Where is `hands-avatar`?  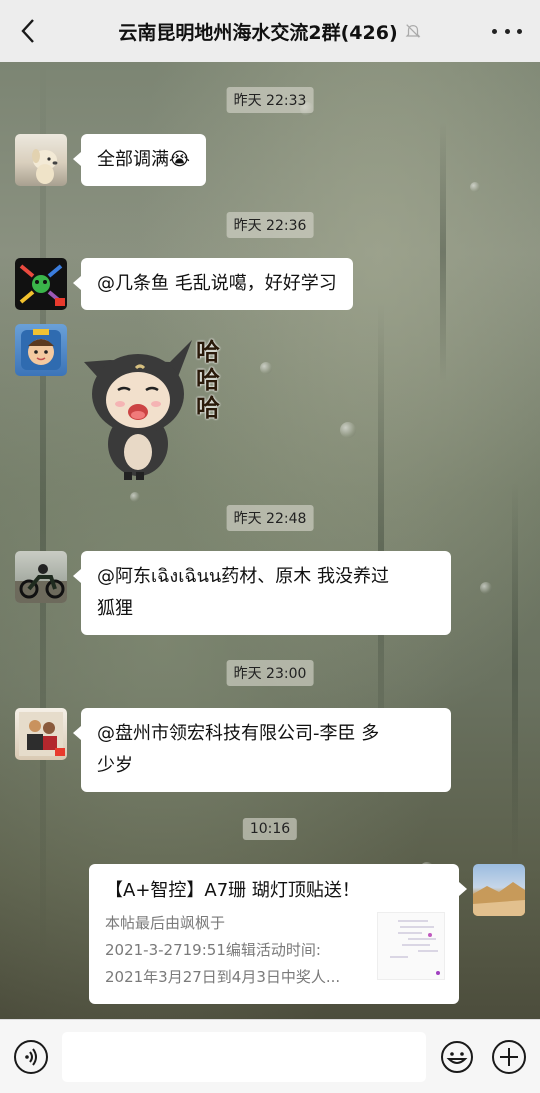
hands-avatar is located at coordinates (41, 284).